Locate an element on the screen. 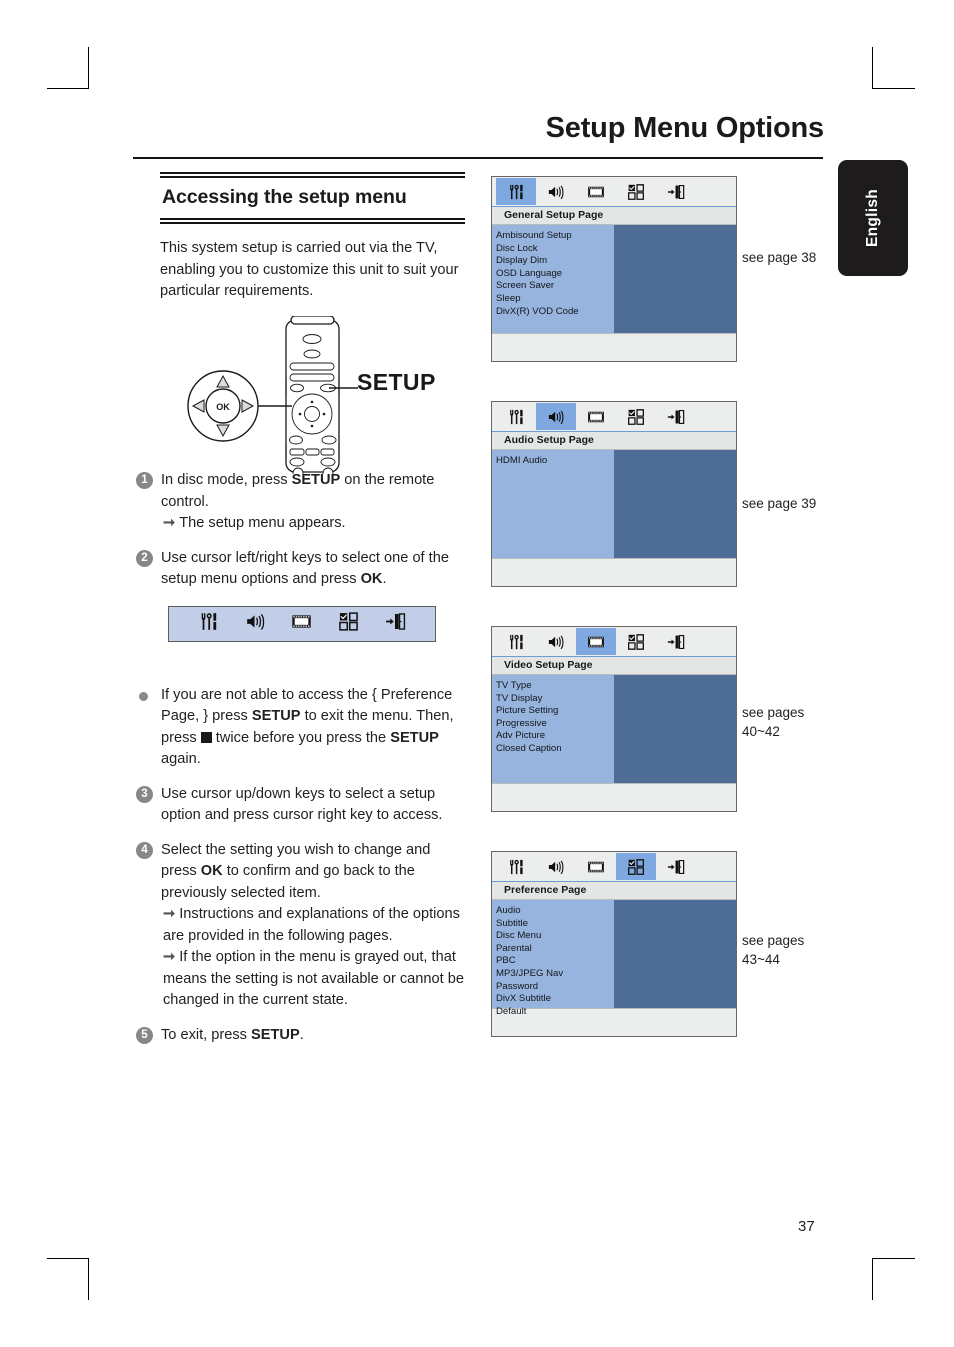 This screenshot has height=1347, width=954. osd-option-item: TV Type is located at coordinates (555, 686).